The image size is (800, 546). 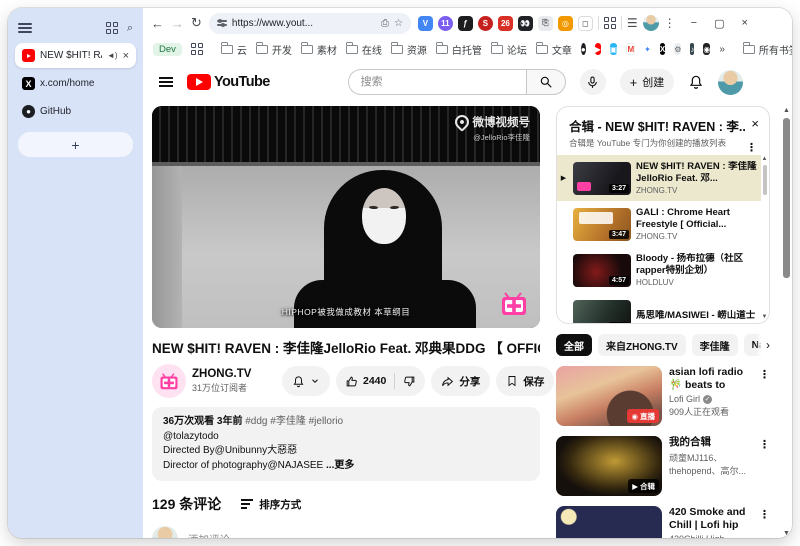 I want to click on bookmark-github-icon: ●, so click(x=583, y=49).